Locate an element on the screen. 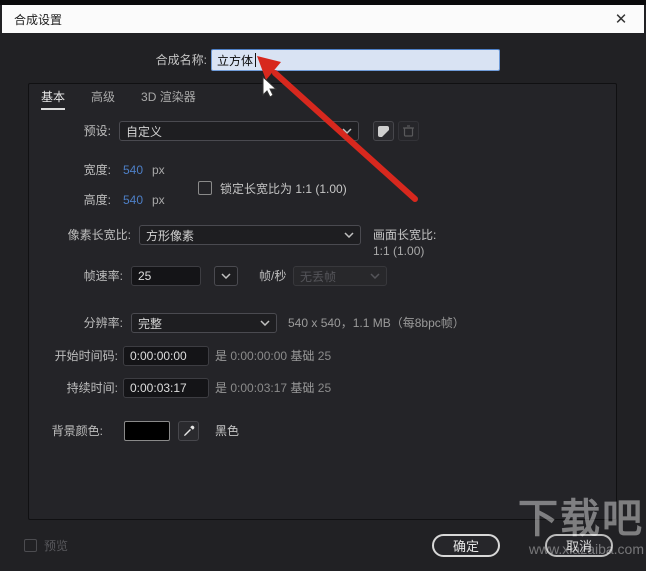  background-color-name: 黑色 is located at coordinates (227, 431).